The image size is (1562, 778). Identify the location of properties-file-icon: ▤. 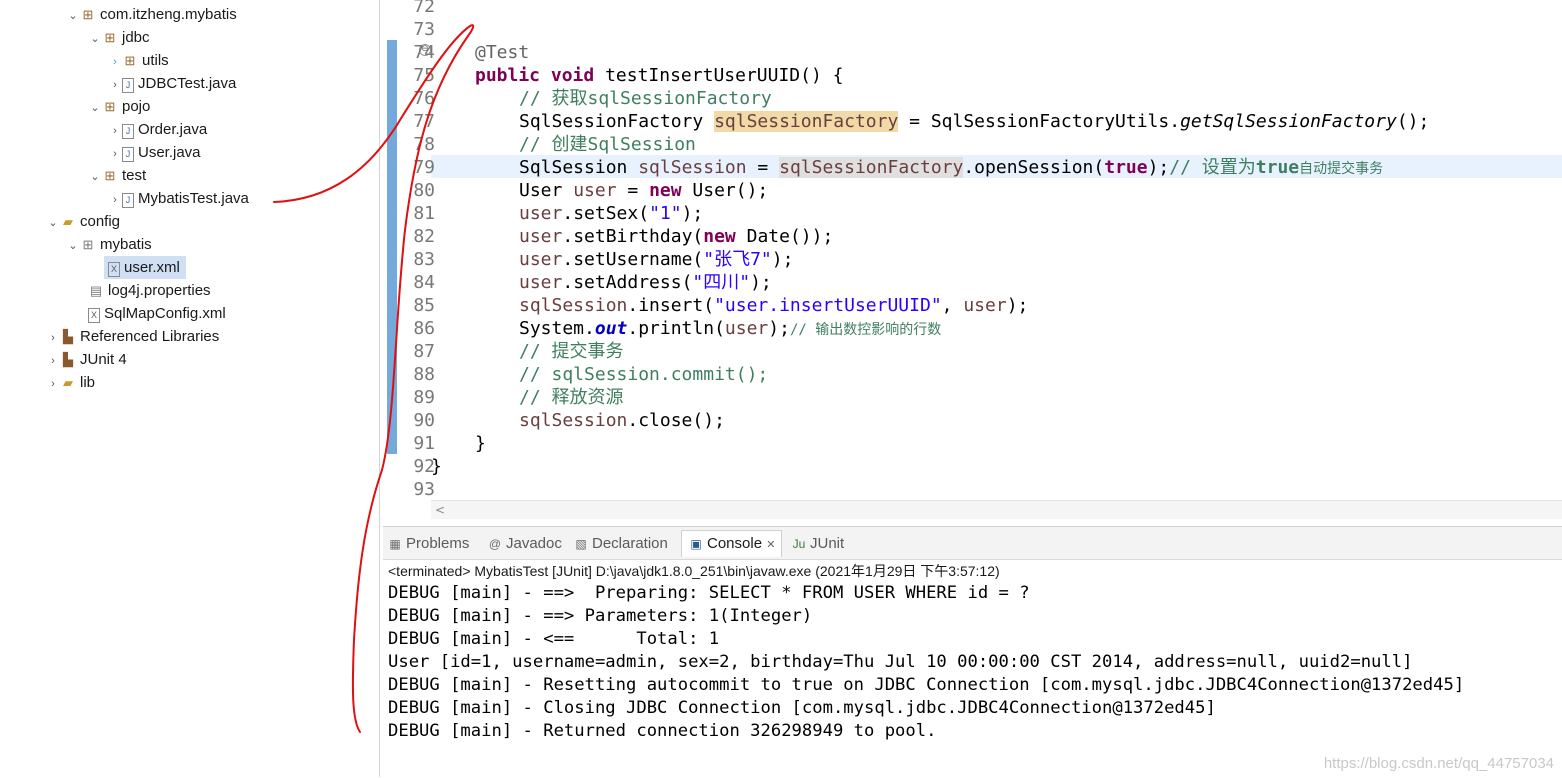
(96, 290).